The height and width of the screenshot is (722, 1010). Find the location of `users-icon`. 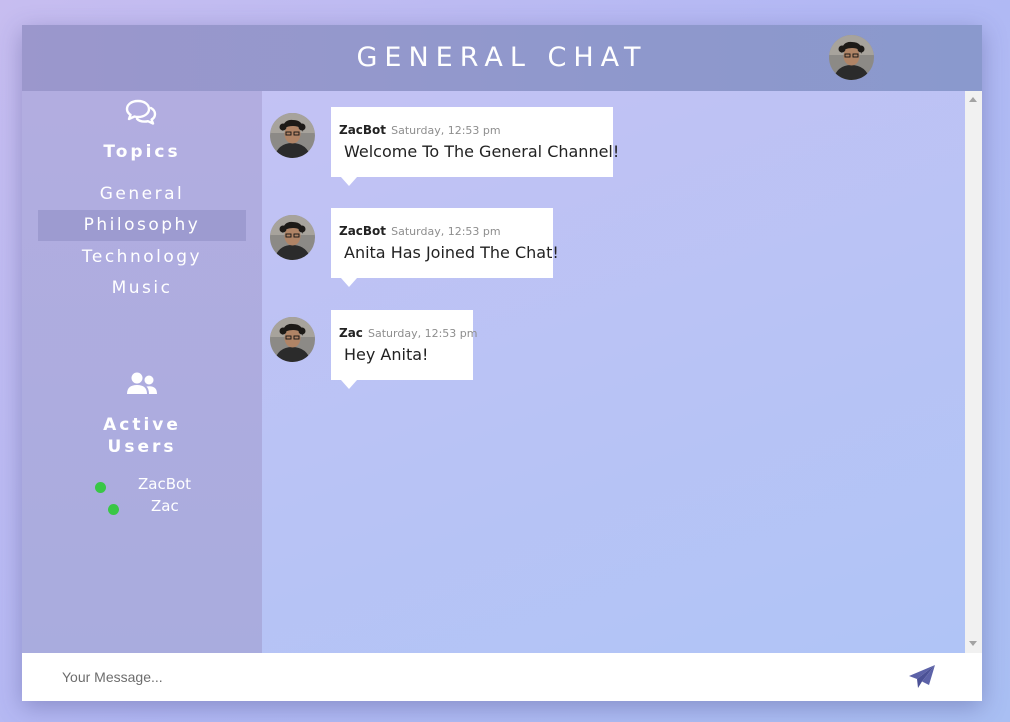

users-icon is located at coordinates (142, 383).